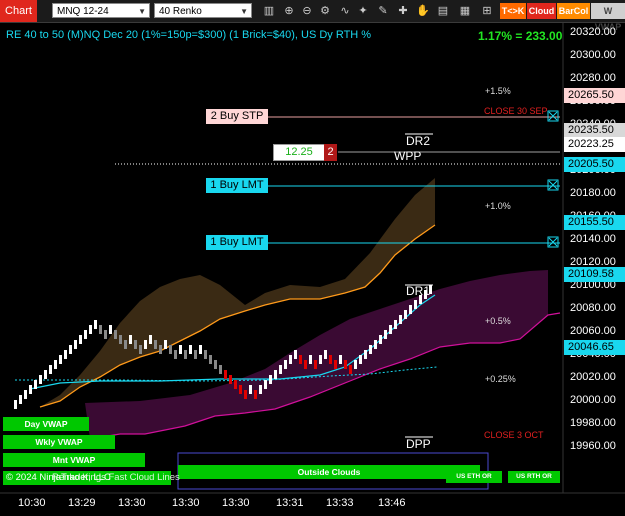 Image resolution: width=625 pixels, height=516 pixels. I want to click on buy-stop-order: 2 Buy STP, so click(237, 116).